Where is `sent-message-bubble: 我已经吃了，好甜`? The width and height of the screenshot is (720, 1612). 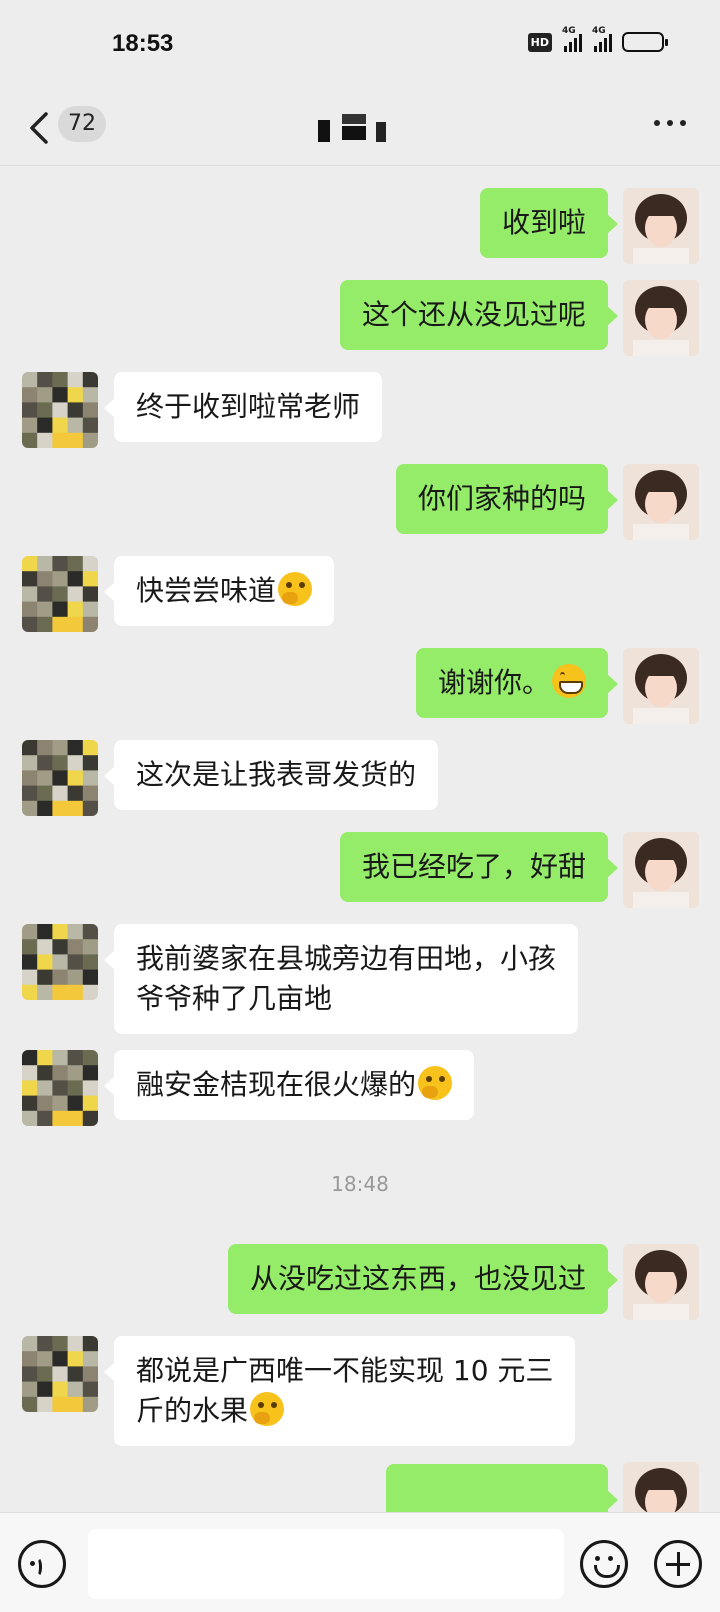 sent-message-bubble: 我已经吃了，好甜 is located at coordinates (479, 867).